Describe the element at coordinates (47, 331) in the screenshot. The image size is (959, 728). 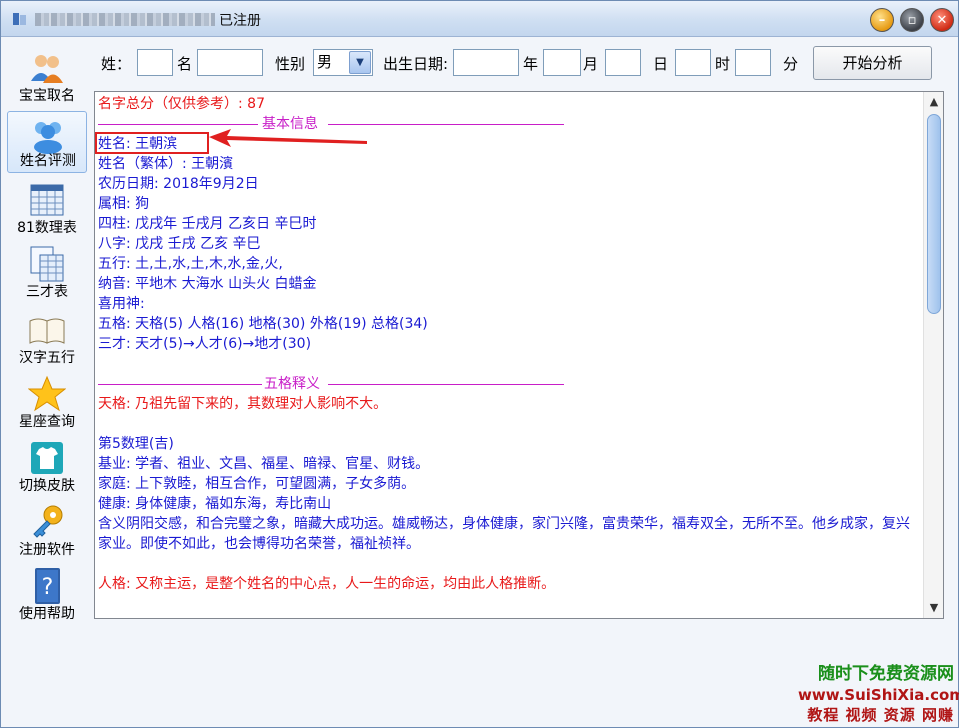
I see `book-icon` at that location.